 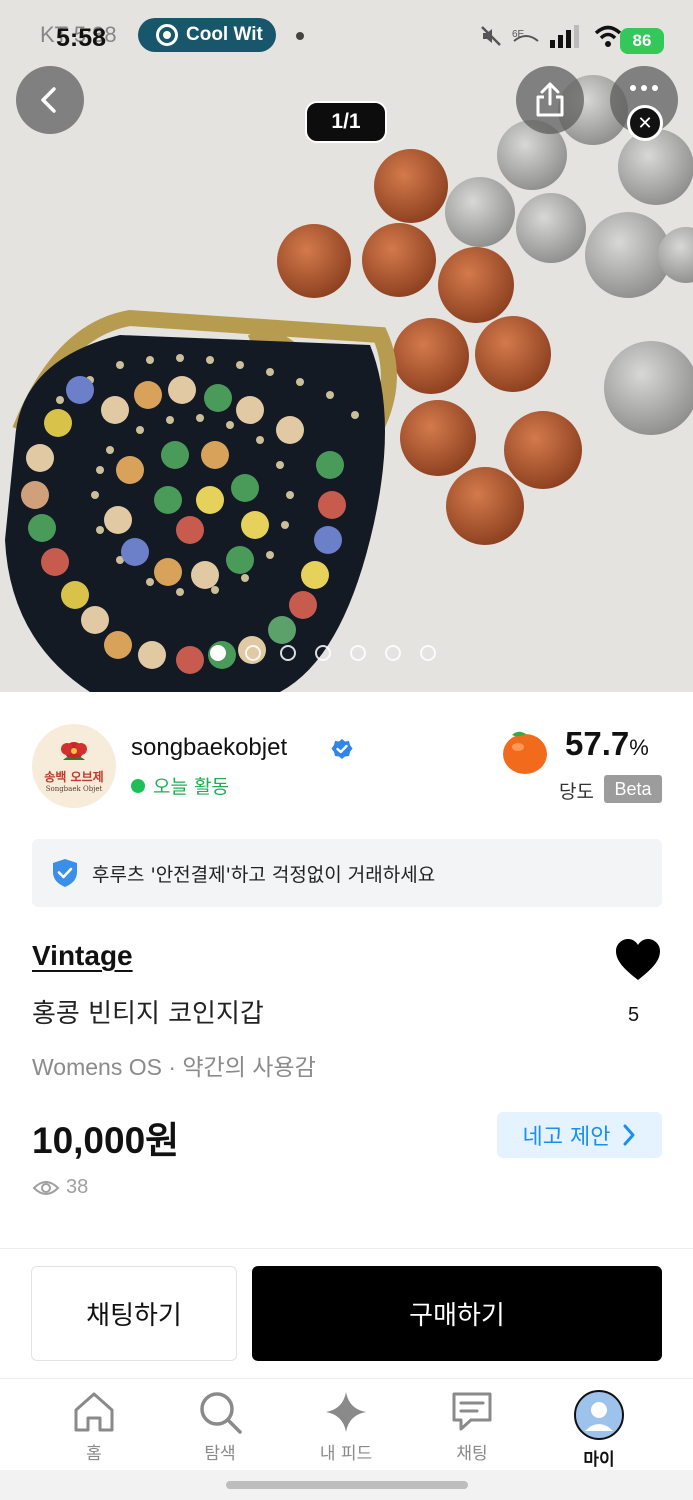 What do you see at coordinates (639, 747) in the screenshot?
I see `sweetness-unit: %` at bounding box center [639, 747].